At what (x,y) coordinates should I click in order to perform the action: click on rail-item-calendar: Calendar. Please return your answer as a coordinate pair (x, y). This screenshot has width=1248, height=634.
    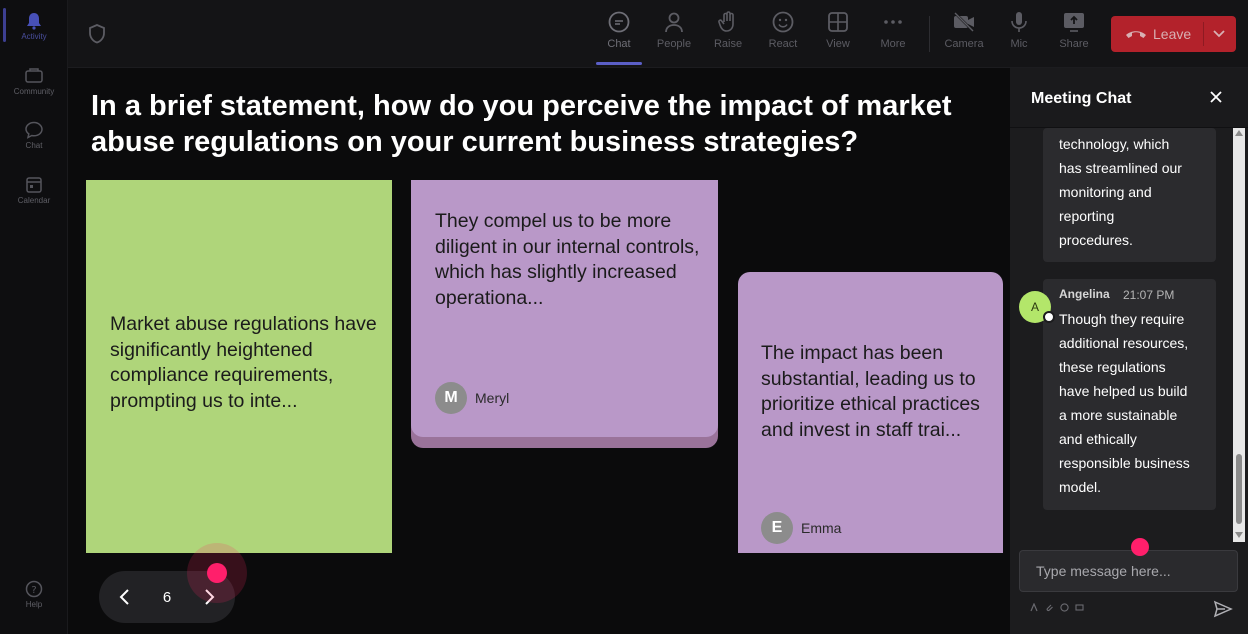
    Looking at the image, I should click on (34, 190).